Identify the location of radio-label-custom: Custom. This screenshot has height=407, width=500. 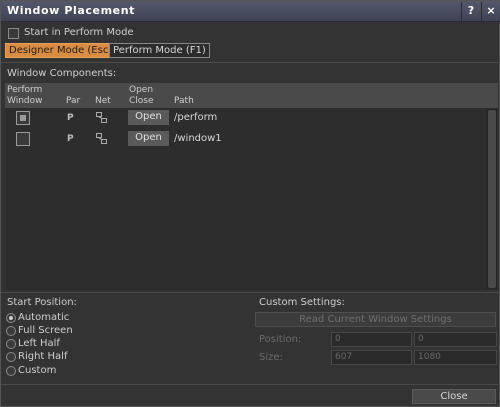
(37, 370).